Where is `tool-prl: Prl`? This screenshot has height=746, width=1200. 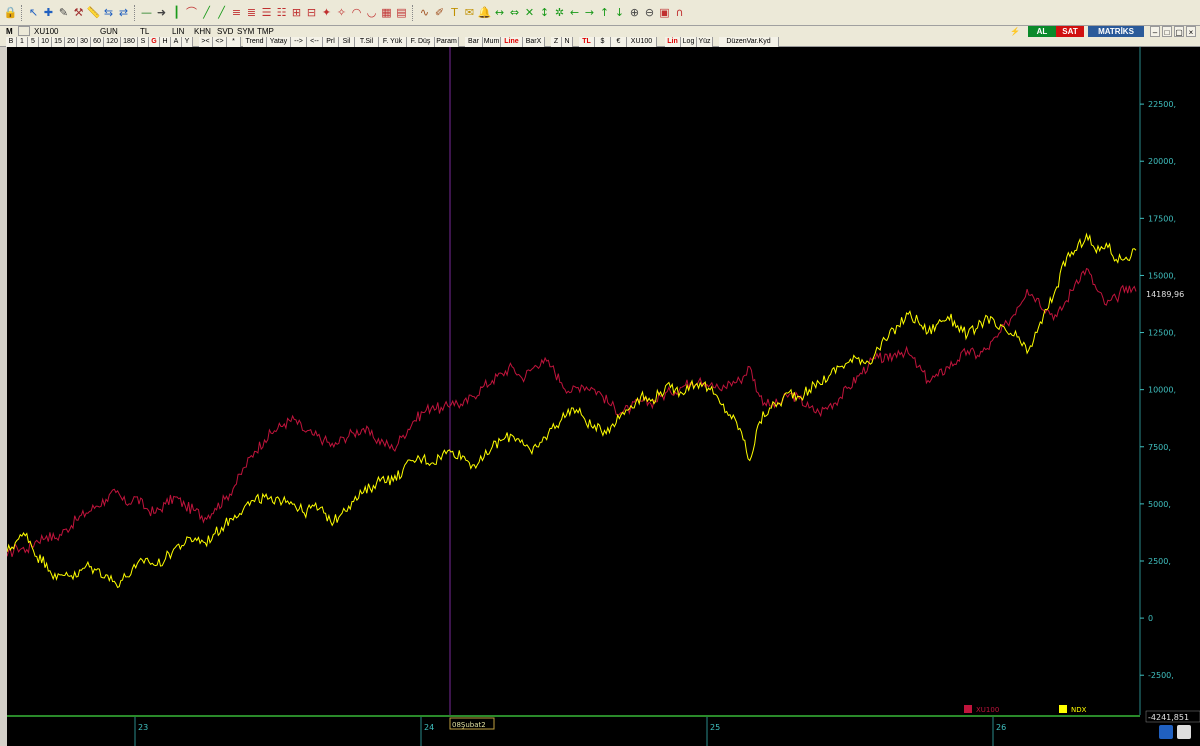 tool-prl: Prl is located at coordinates (331, 42).